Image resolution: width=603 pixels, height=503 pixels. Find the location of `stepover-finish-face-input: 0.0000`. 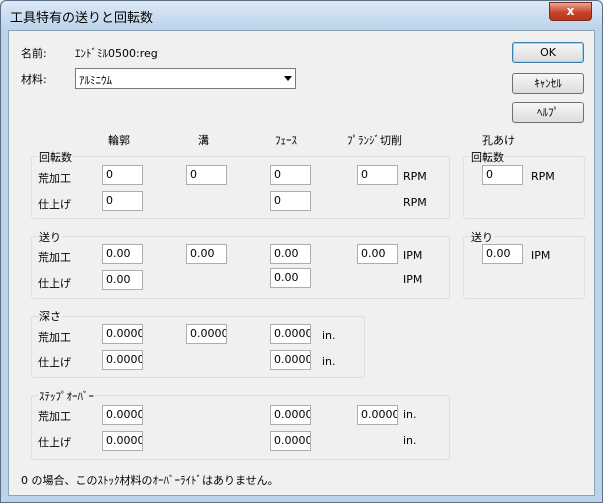

stepover-finish-face-input: 0.0000 is located at coordinates (290, 441).